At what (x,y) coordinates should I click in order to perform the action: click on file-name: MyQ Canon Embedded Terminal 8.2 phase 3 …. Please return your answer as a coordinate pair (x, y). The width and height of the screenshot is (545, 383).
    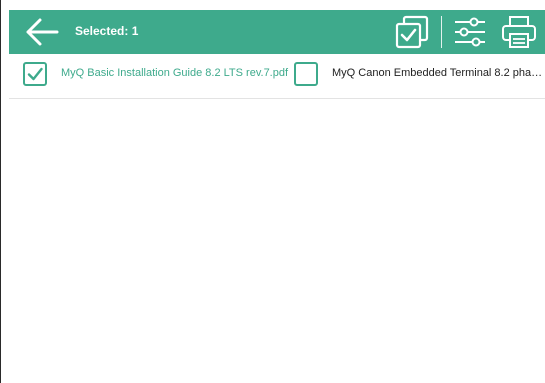
    Looking at the image, I should click on (438, 73).